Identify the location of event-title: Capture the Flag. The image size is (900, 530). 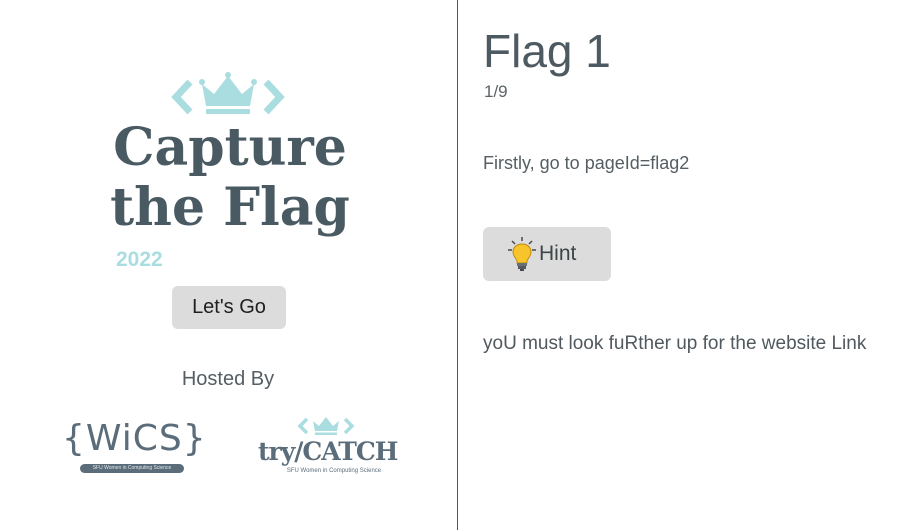
(230, 178).